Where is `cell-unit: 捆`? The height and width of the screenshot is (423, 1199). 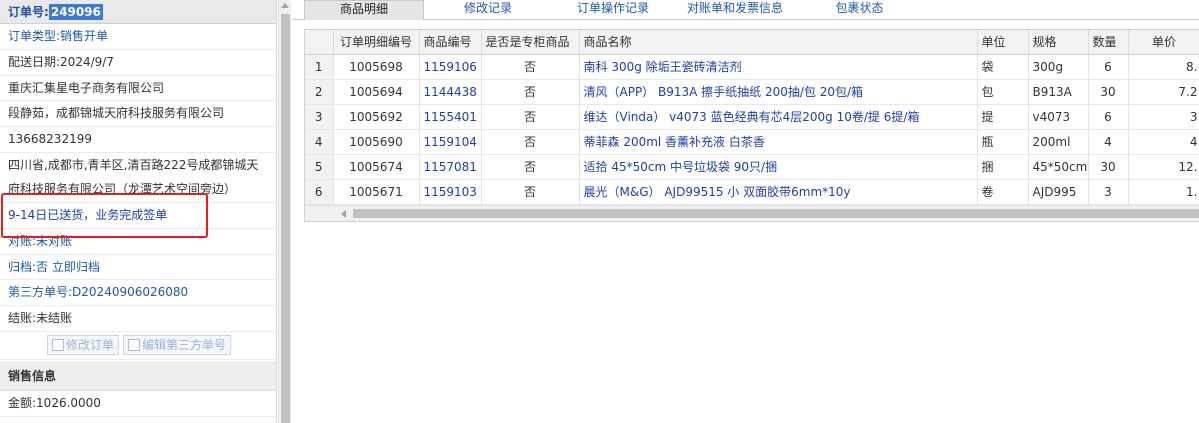
cell-unit: 捆 is located at coordinates (1003, 167).